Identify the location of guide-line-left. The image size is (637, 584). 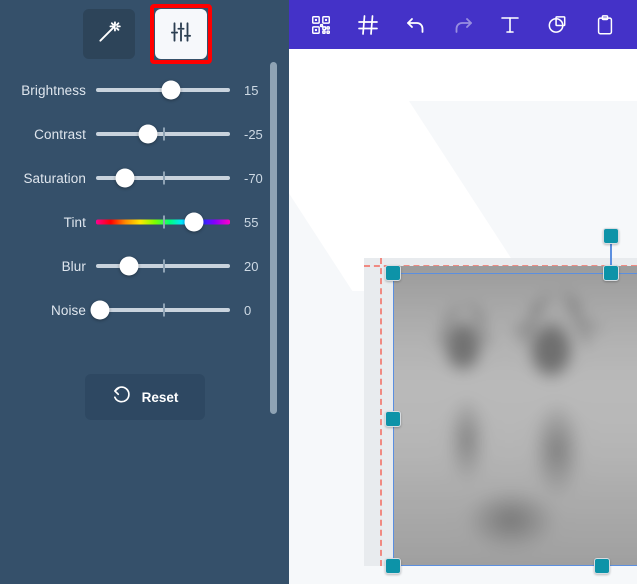
(381, 412).